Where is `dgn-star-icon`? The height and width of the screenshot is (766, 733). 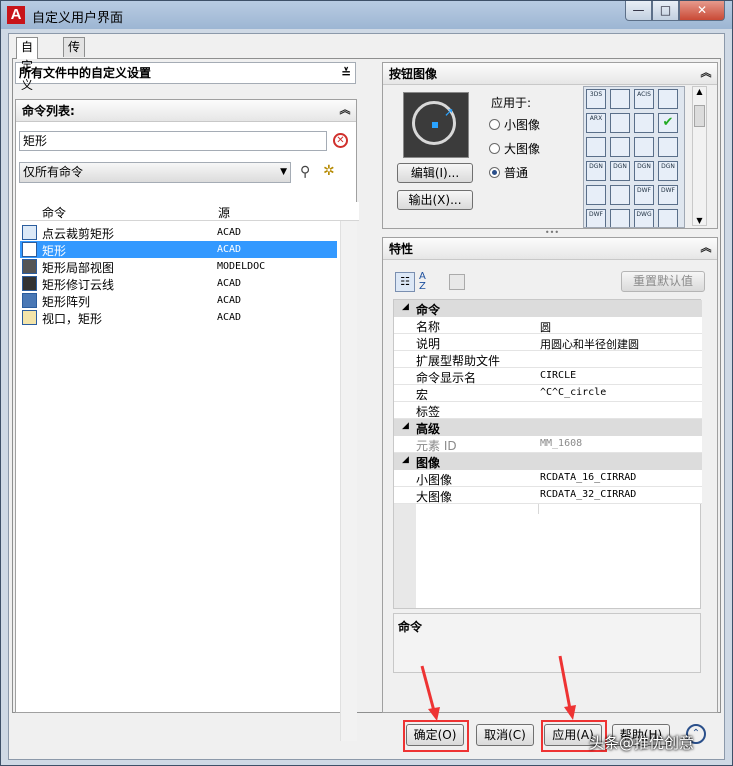
dgn-star-icon is located at coordinates (620, 195).